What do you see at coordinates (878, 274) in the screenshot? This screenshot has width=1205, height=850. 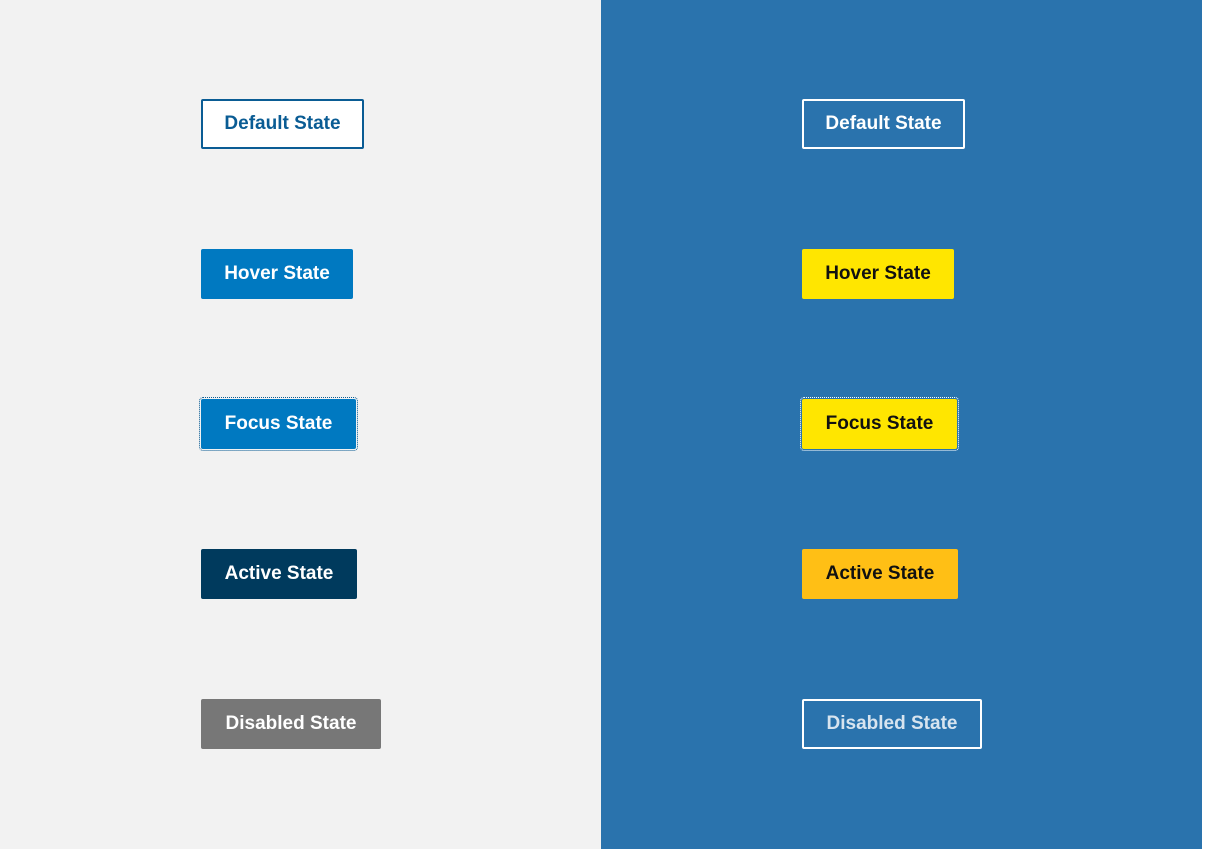 I see `dark-hover-state-button: Hover State` at bounding box center [878, 274].